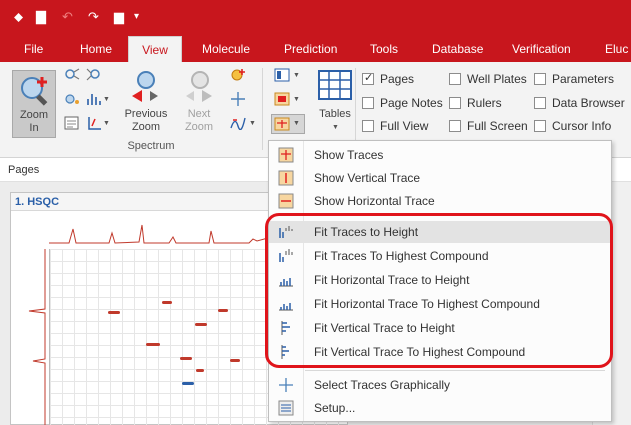 The width and height of the screenshot is (631, 425). I want to click on tab-tools: Tools, so click(384, 49).